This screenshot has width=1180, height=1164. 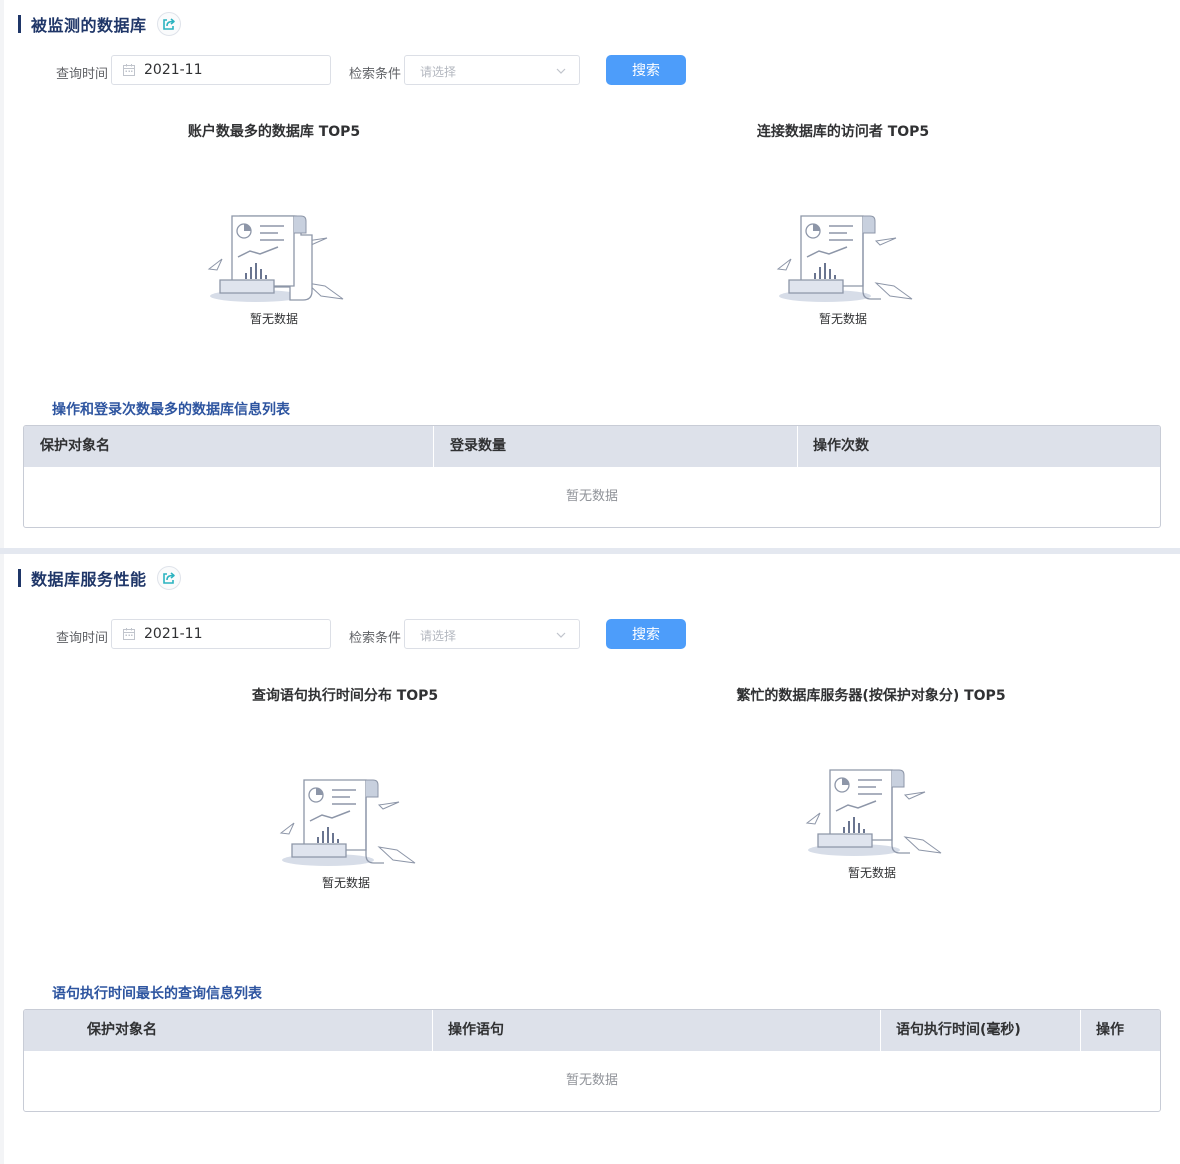 What do you see at coordinates (89, 579) in the screenshot?
I see `section-title: 数据库服务性能` at bounding box center [89, 579].